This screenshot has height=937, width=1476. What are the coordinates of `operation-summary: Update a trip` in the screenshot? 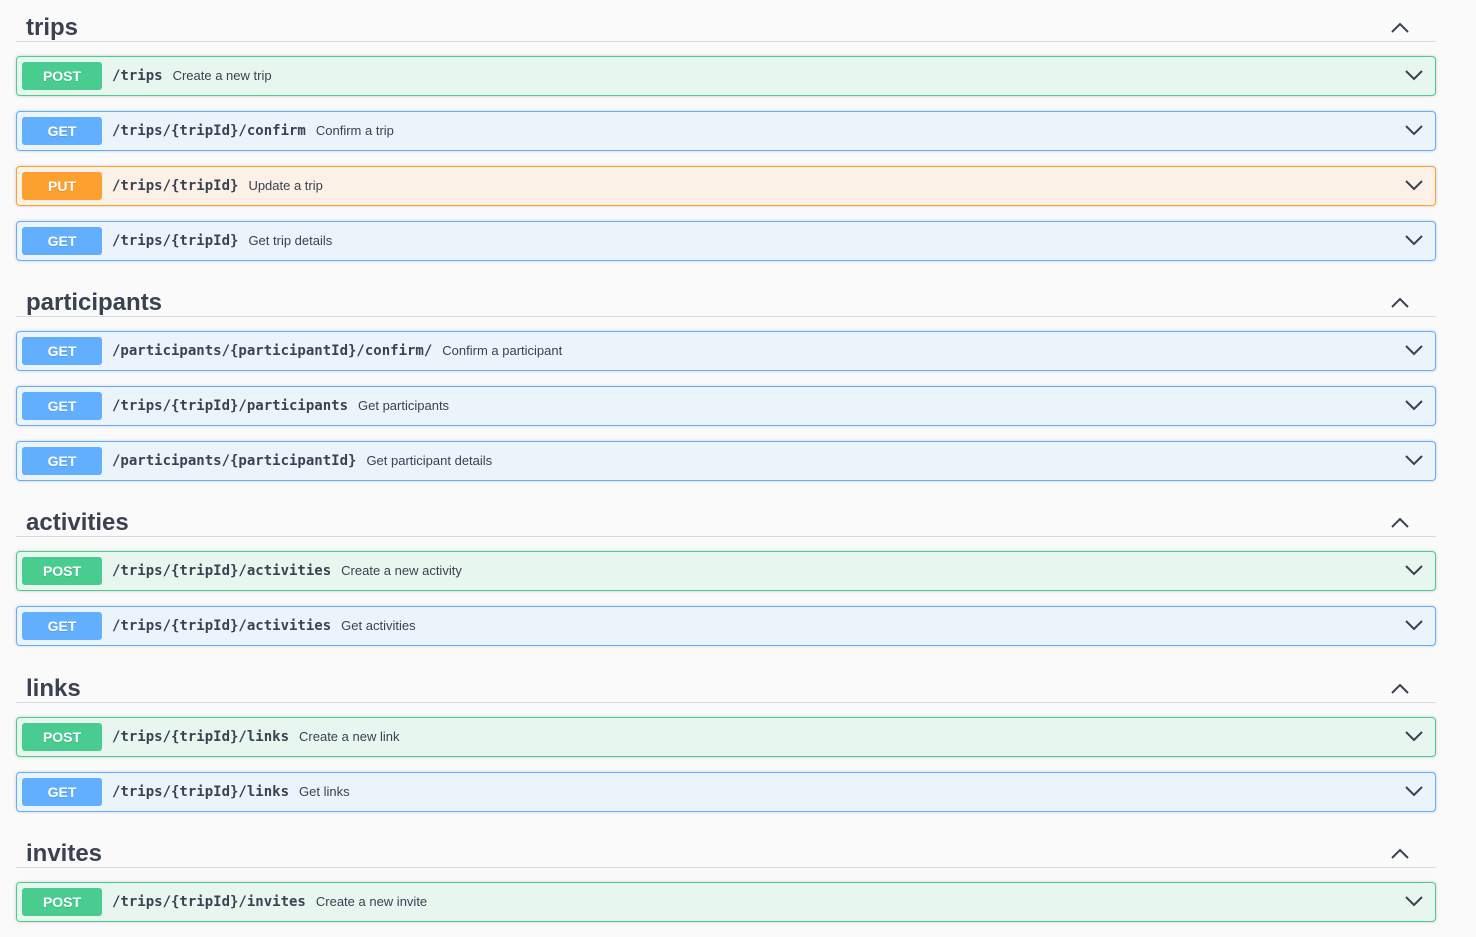 It's located at (285, 185).